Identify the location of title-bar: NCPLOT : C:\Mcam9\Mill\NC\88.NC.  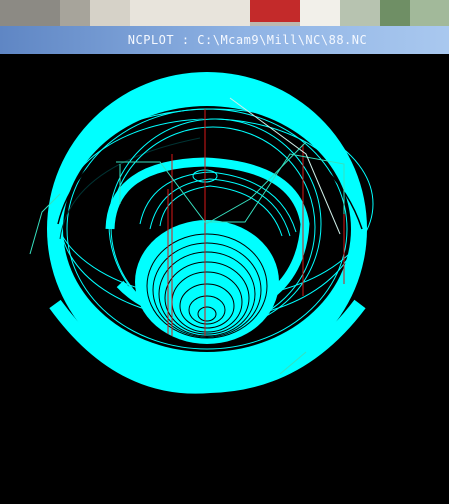
(224, 40).